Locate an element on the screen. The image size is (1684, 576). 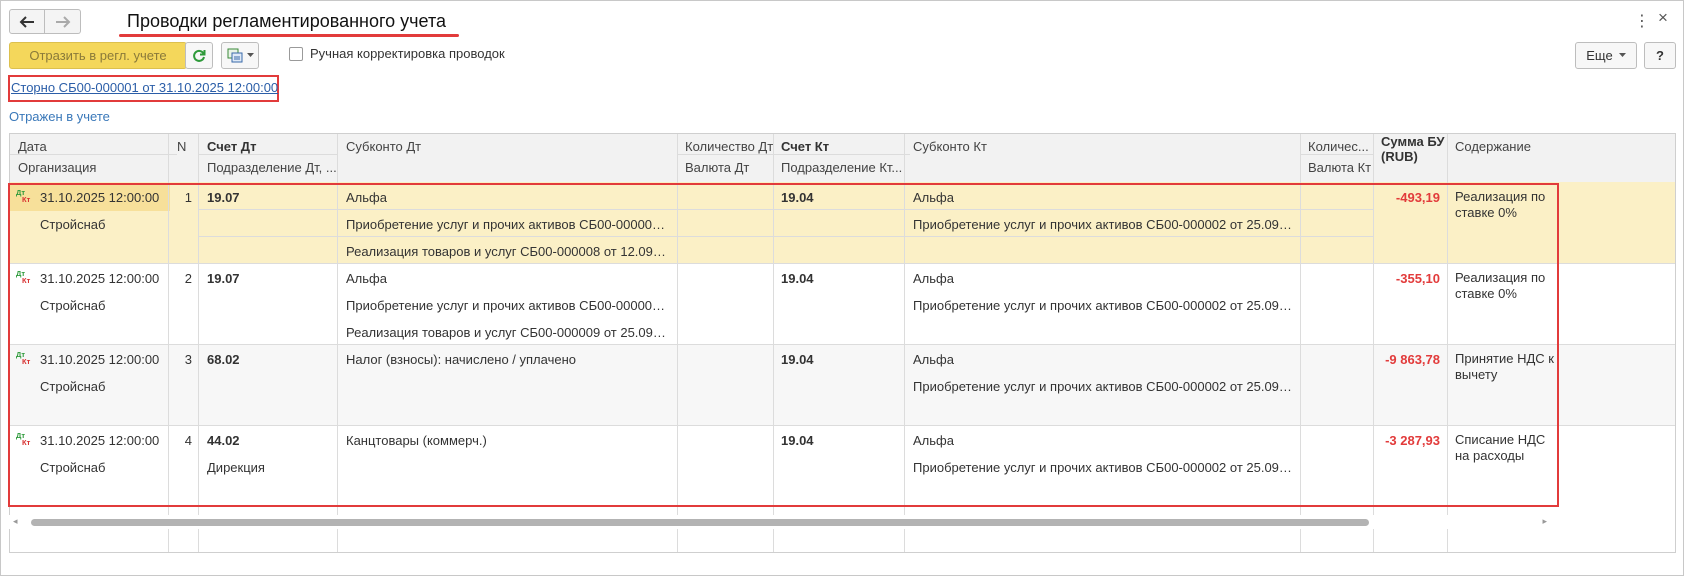
cell-n: 1 is located at coordinates (181, 197).